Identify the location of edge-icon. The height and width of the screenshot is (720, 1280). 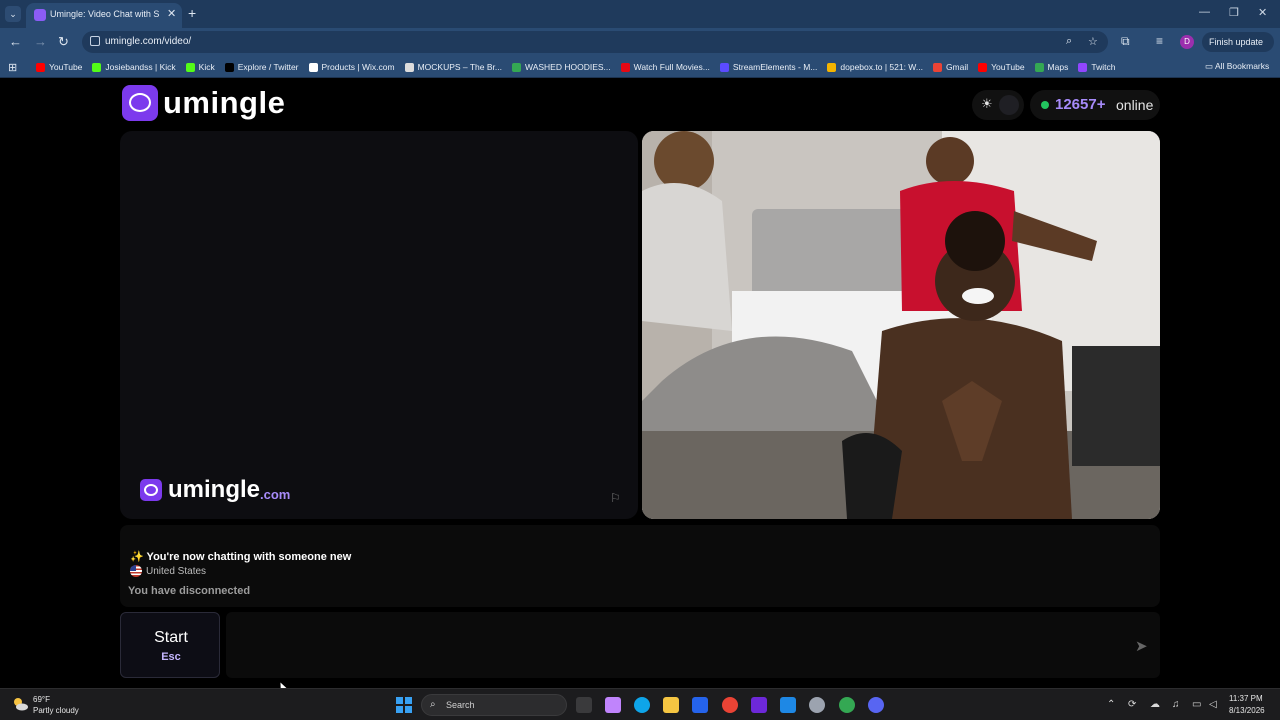
(642, 705).